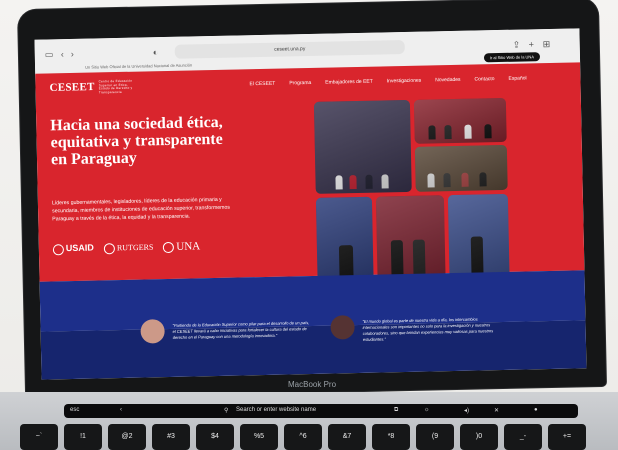 This screenshot has width=618, height=450. I want to click on keyboard-row: ~` !1 @2 #3 $4 %5 ^6 &7 *8 (9 )0 _- +=, so click(319, 437).